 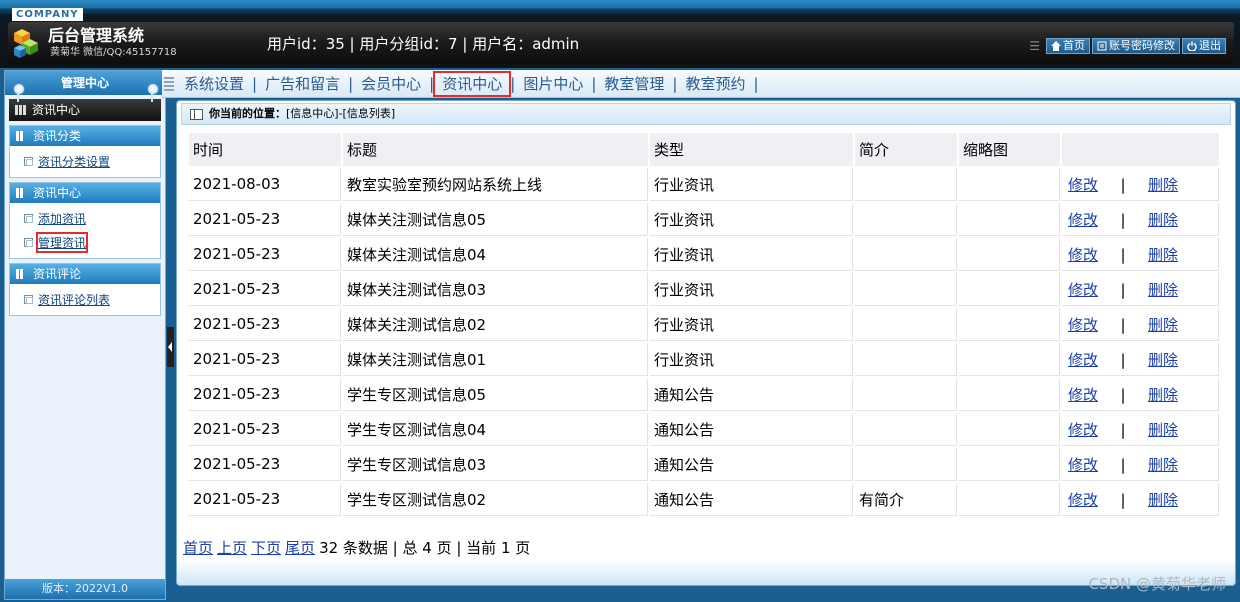 I want to click on table-row: 2021-05-23 学生专区测试信息03 通知公告 修改 | 删除, so click(x=704, y=464).